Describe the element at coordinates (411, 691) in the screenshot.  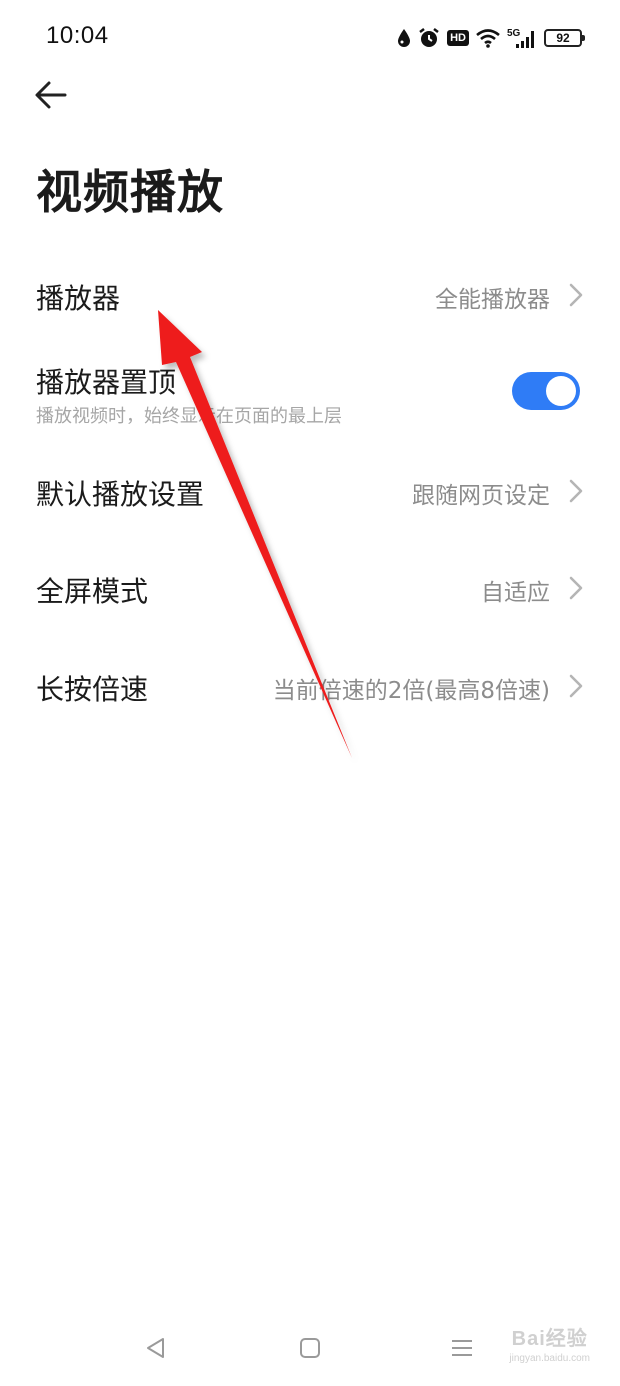
I see `setting-value: 当前倍速的2倍(最高8倍速)` at that location.